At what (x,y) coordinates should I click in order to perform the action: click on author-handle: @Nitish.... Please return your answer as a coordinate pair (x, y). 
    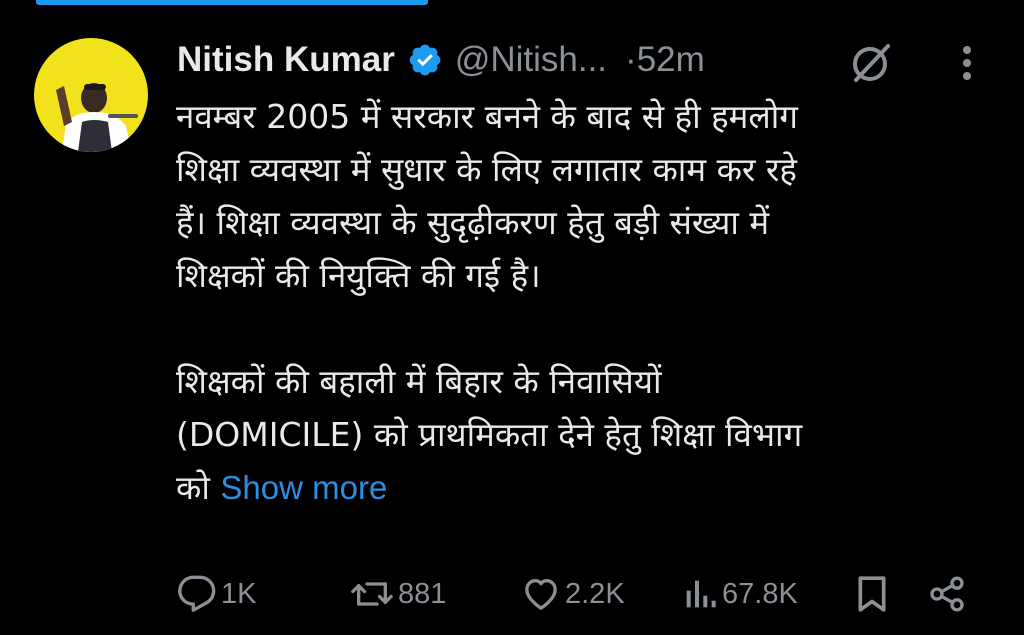
    Looking at the image, I should click on (531, 60).